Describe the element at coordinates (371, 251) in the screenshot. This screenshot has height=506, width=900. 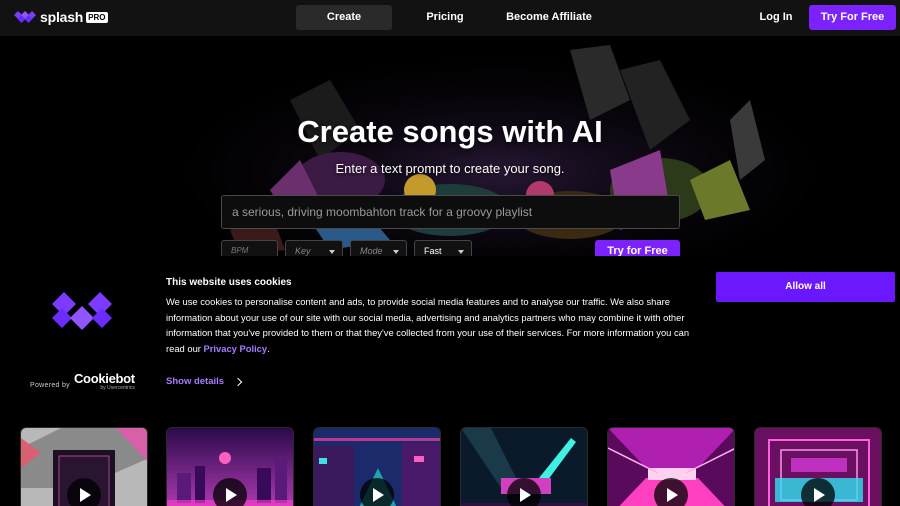
I see `mode-placeholder: Mode` at that location.